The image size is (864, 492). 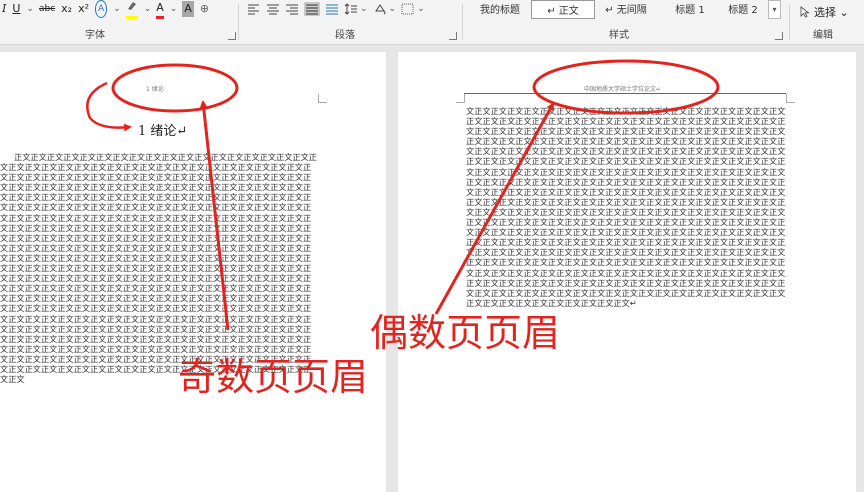 I want to click on superscript-button: x², so click(x=83, y=9).